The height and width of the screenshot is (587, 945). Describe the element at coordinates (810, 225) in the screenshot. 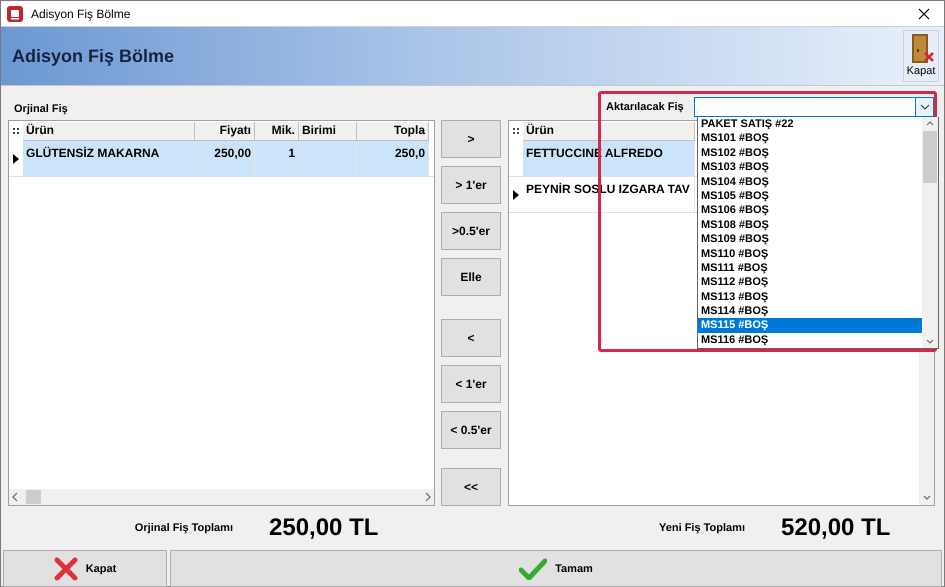

I see `dropdown-item: MS108 #BOŞ` at that location.